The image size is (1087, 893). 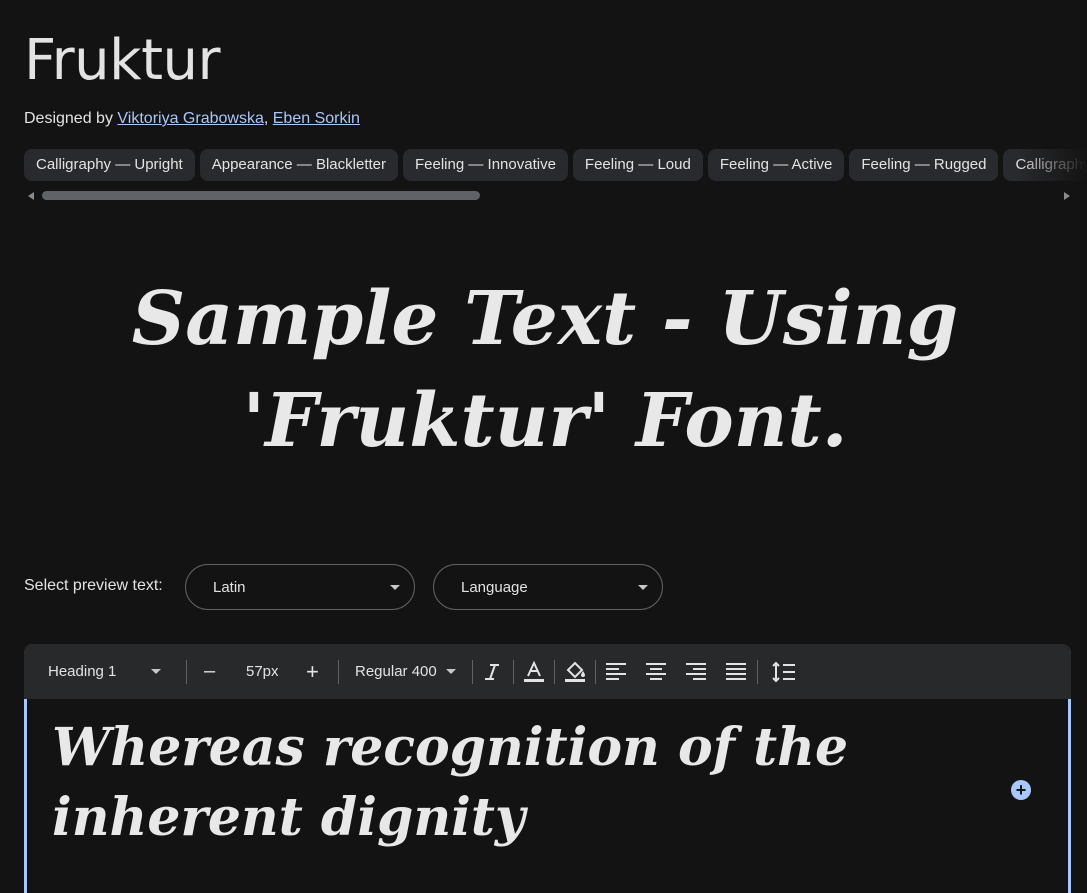 What do you see at coordinates (298, 165) in the screenshot?
I see `tag-chip: Appearance — Blackletter` at bounding box center [298, 165].